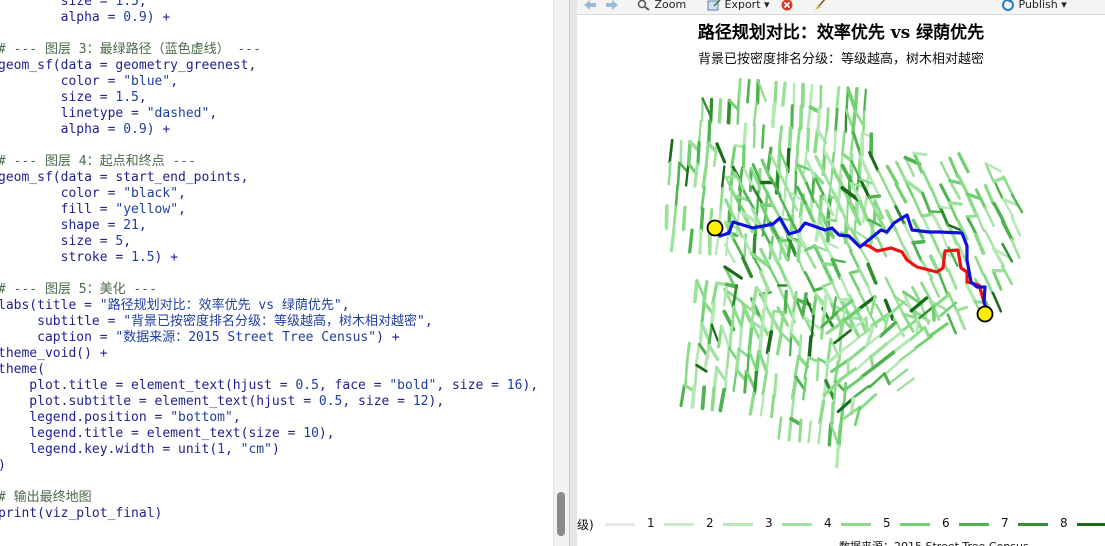 The height and width of the screenshot is (546, 1105). I want to click on code-line: size = 1.5,, so click(73, 4).